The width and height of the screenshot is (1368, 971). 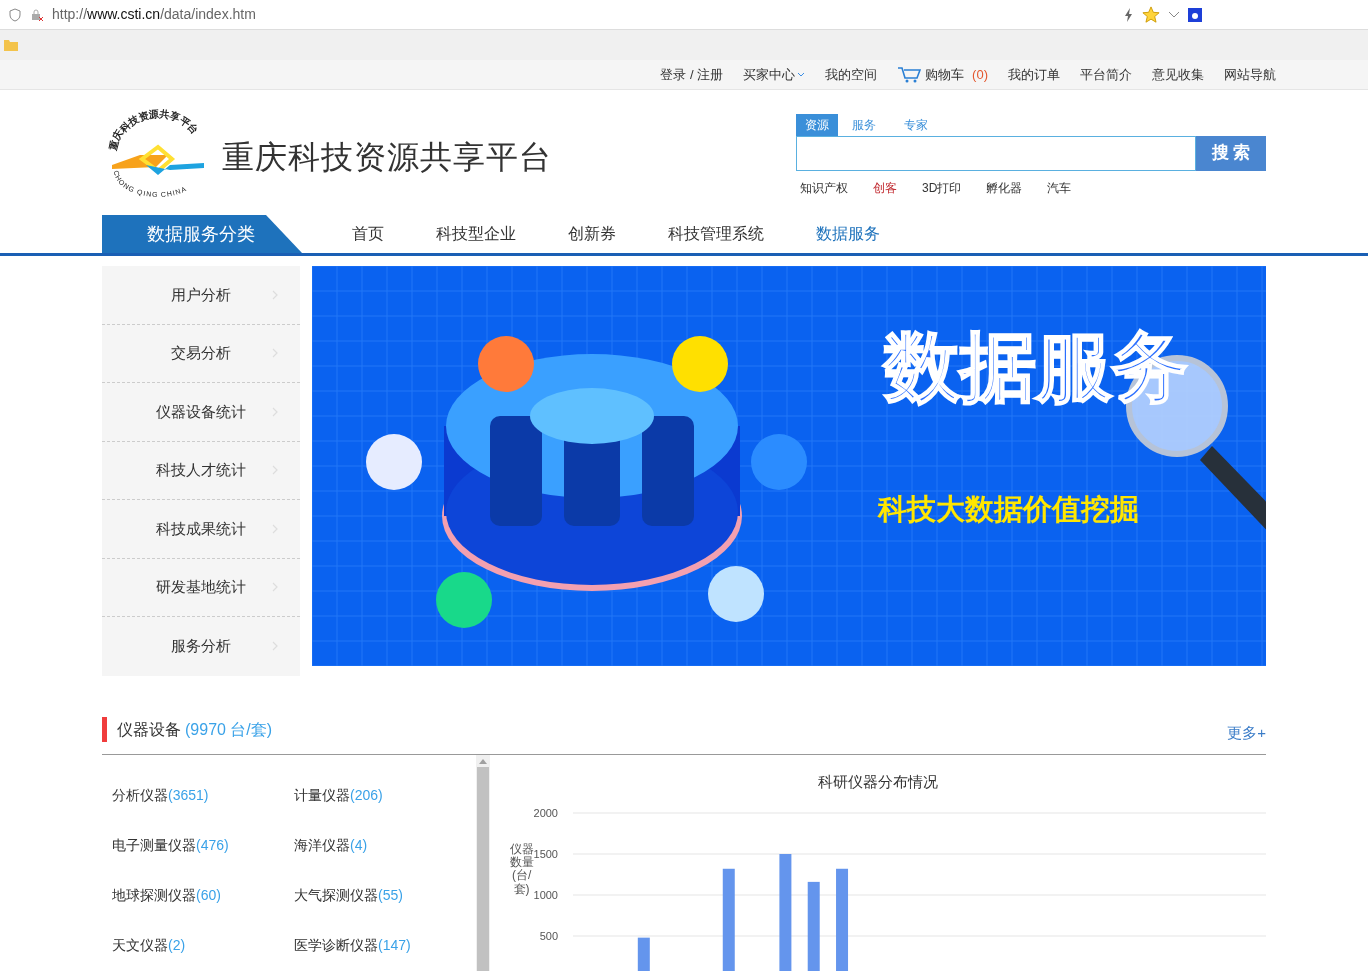 I want to click on top-link: 网站导航, so click(x=1250, y=74).